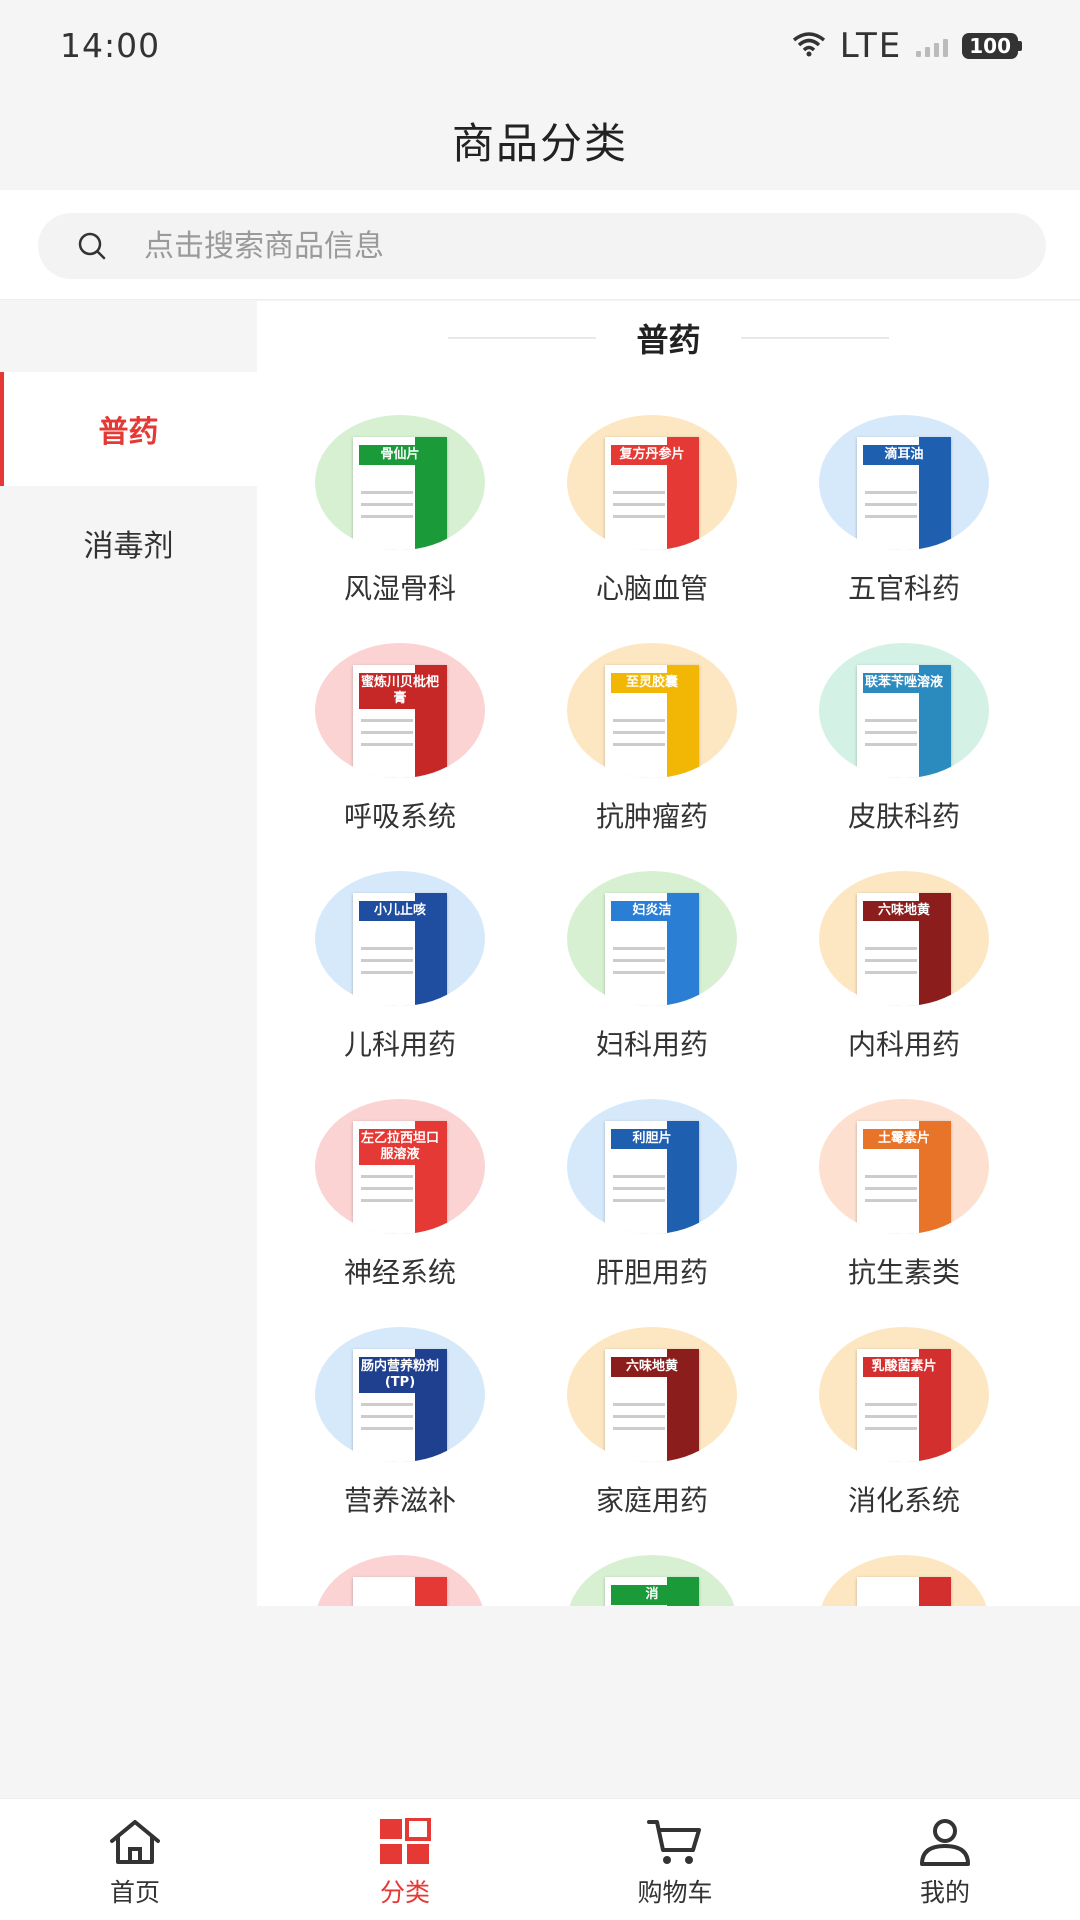  I want to click on category-item: 复方丹参片 心脑血管, so click(652, 515).